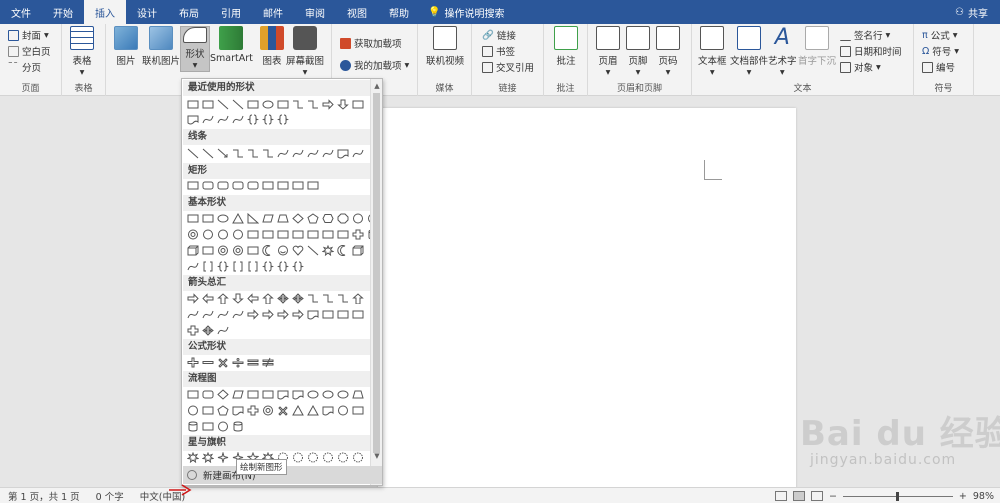 Image resolution: width=1000 pixels, height=503 pixels. What do you see at coordinates (267, 218) in the screenshot?
I see `shape-para-icon` at bounding box center [267, 218].